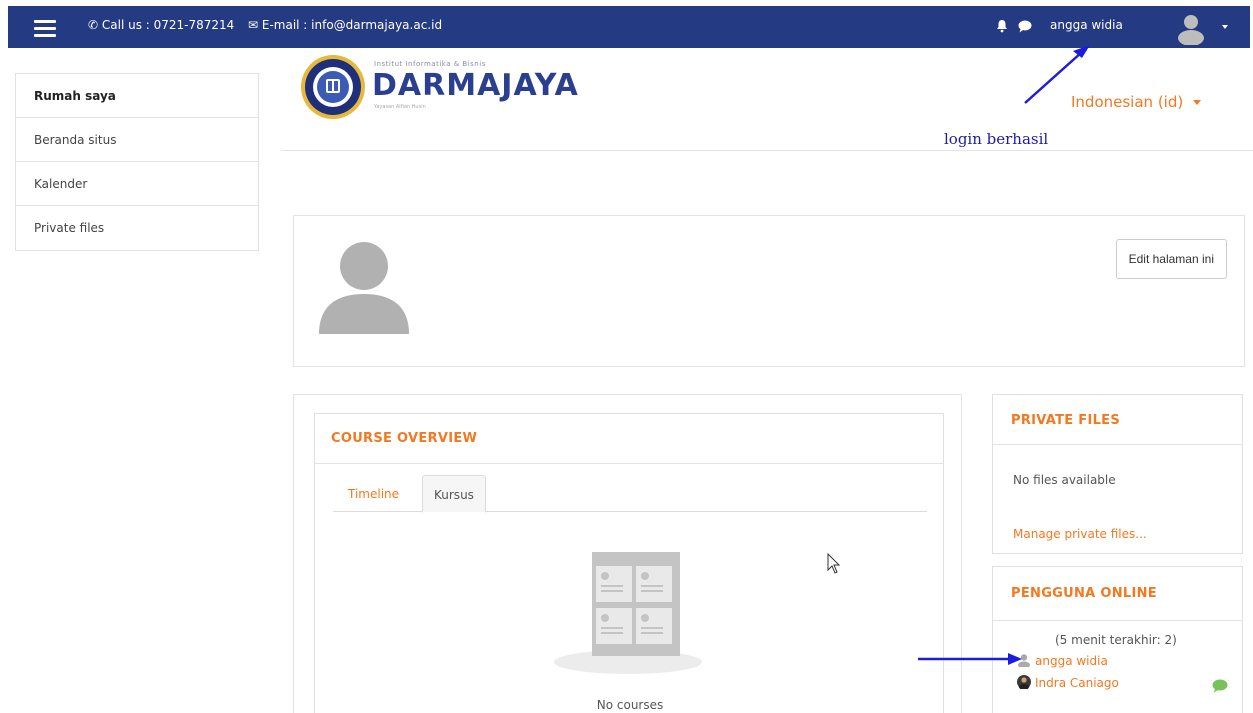  I want to click on phone-icon: ✆, so click(93, 25).